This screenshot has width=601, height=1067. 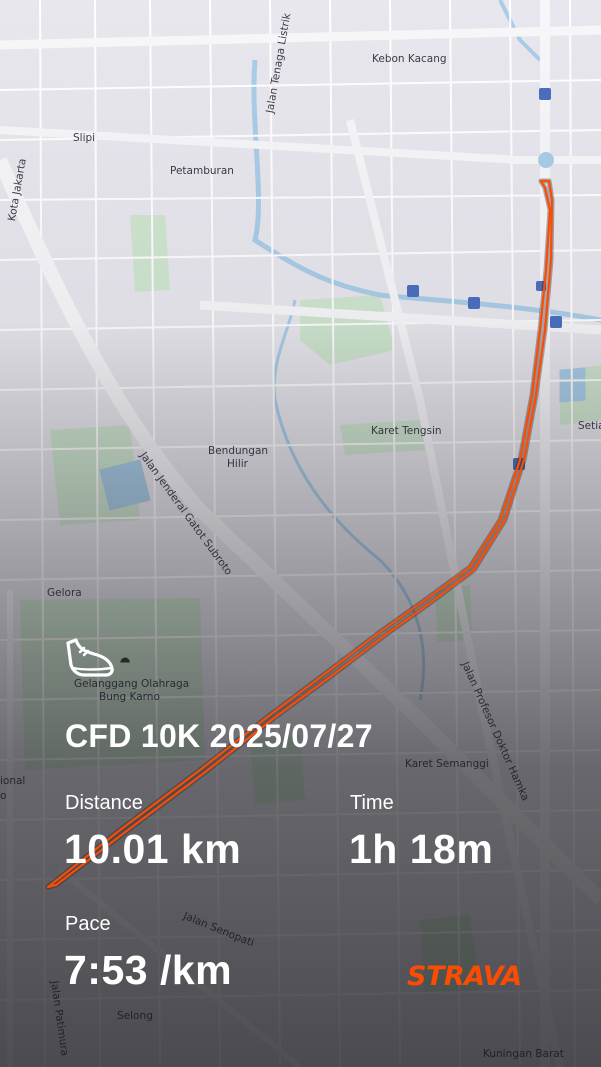 What do you see at coordinates (90, 657) in the screenshot?
I see `running-shoe-icon` at bounding box center [90, 657].